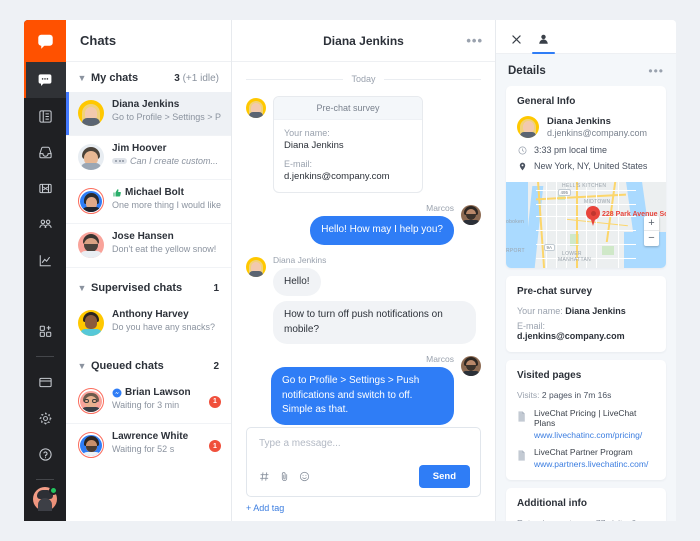 This screenshot has height=541, width=700. What do you see at coordinates (576, 395) in the screenshot?
I see `visits-value: 2 pages in 7m 16s` at bounding box center [576, 395].